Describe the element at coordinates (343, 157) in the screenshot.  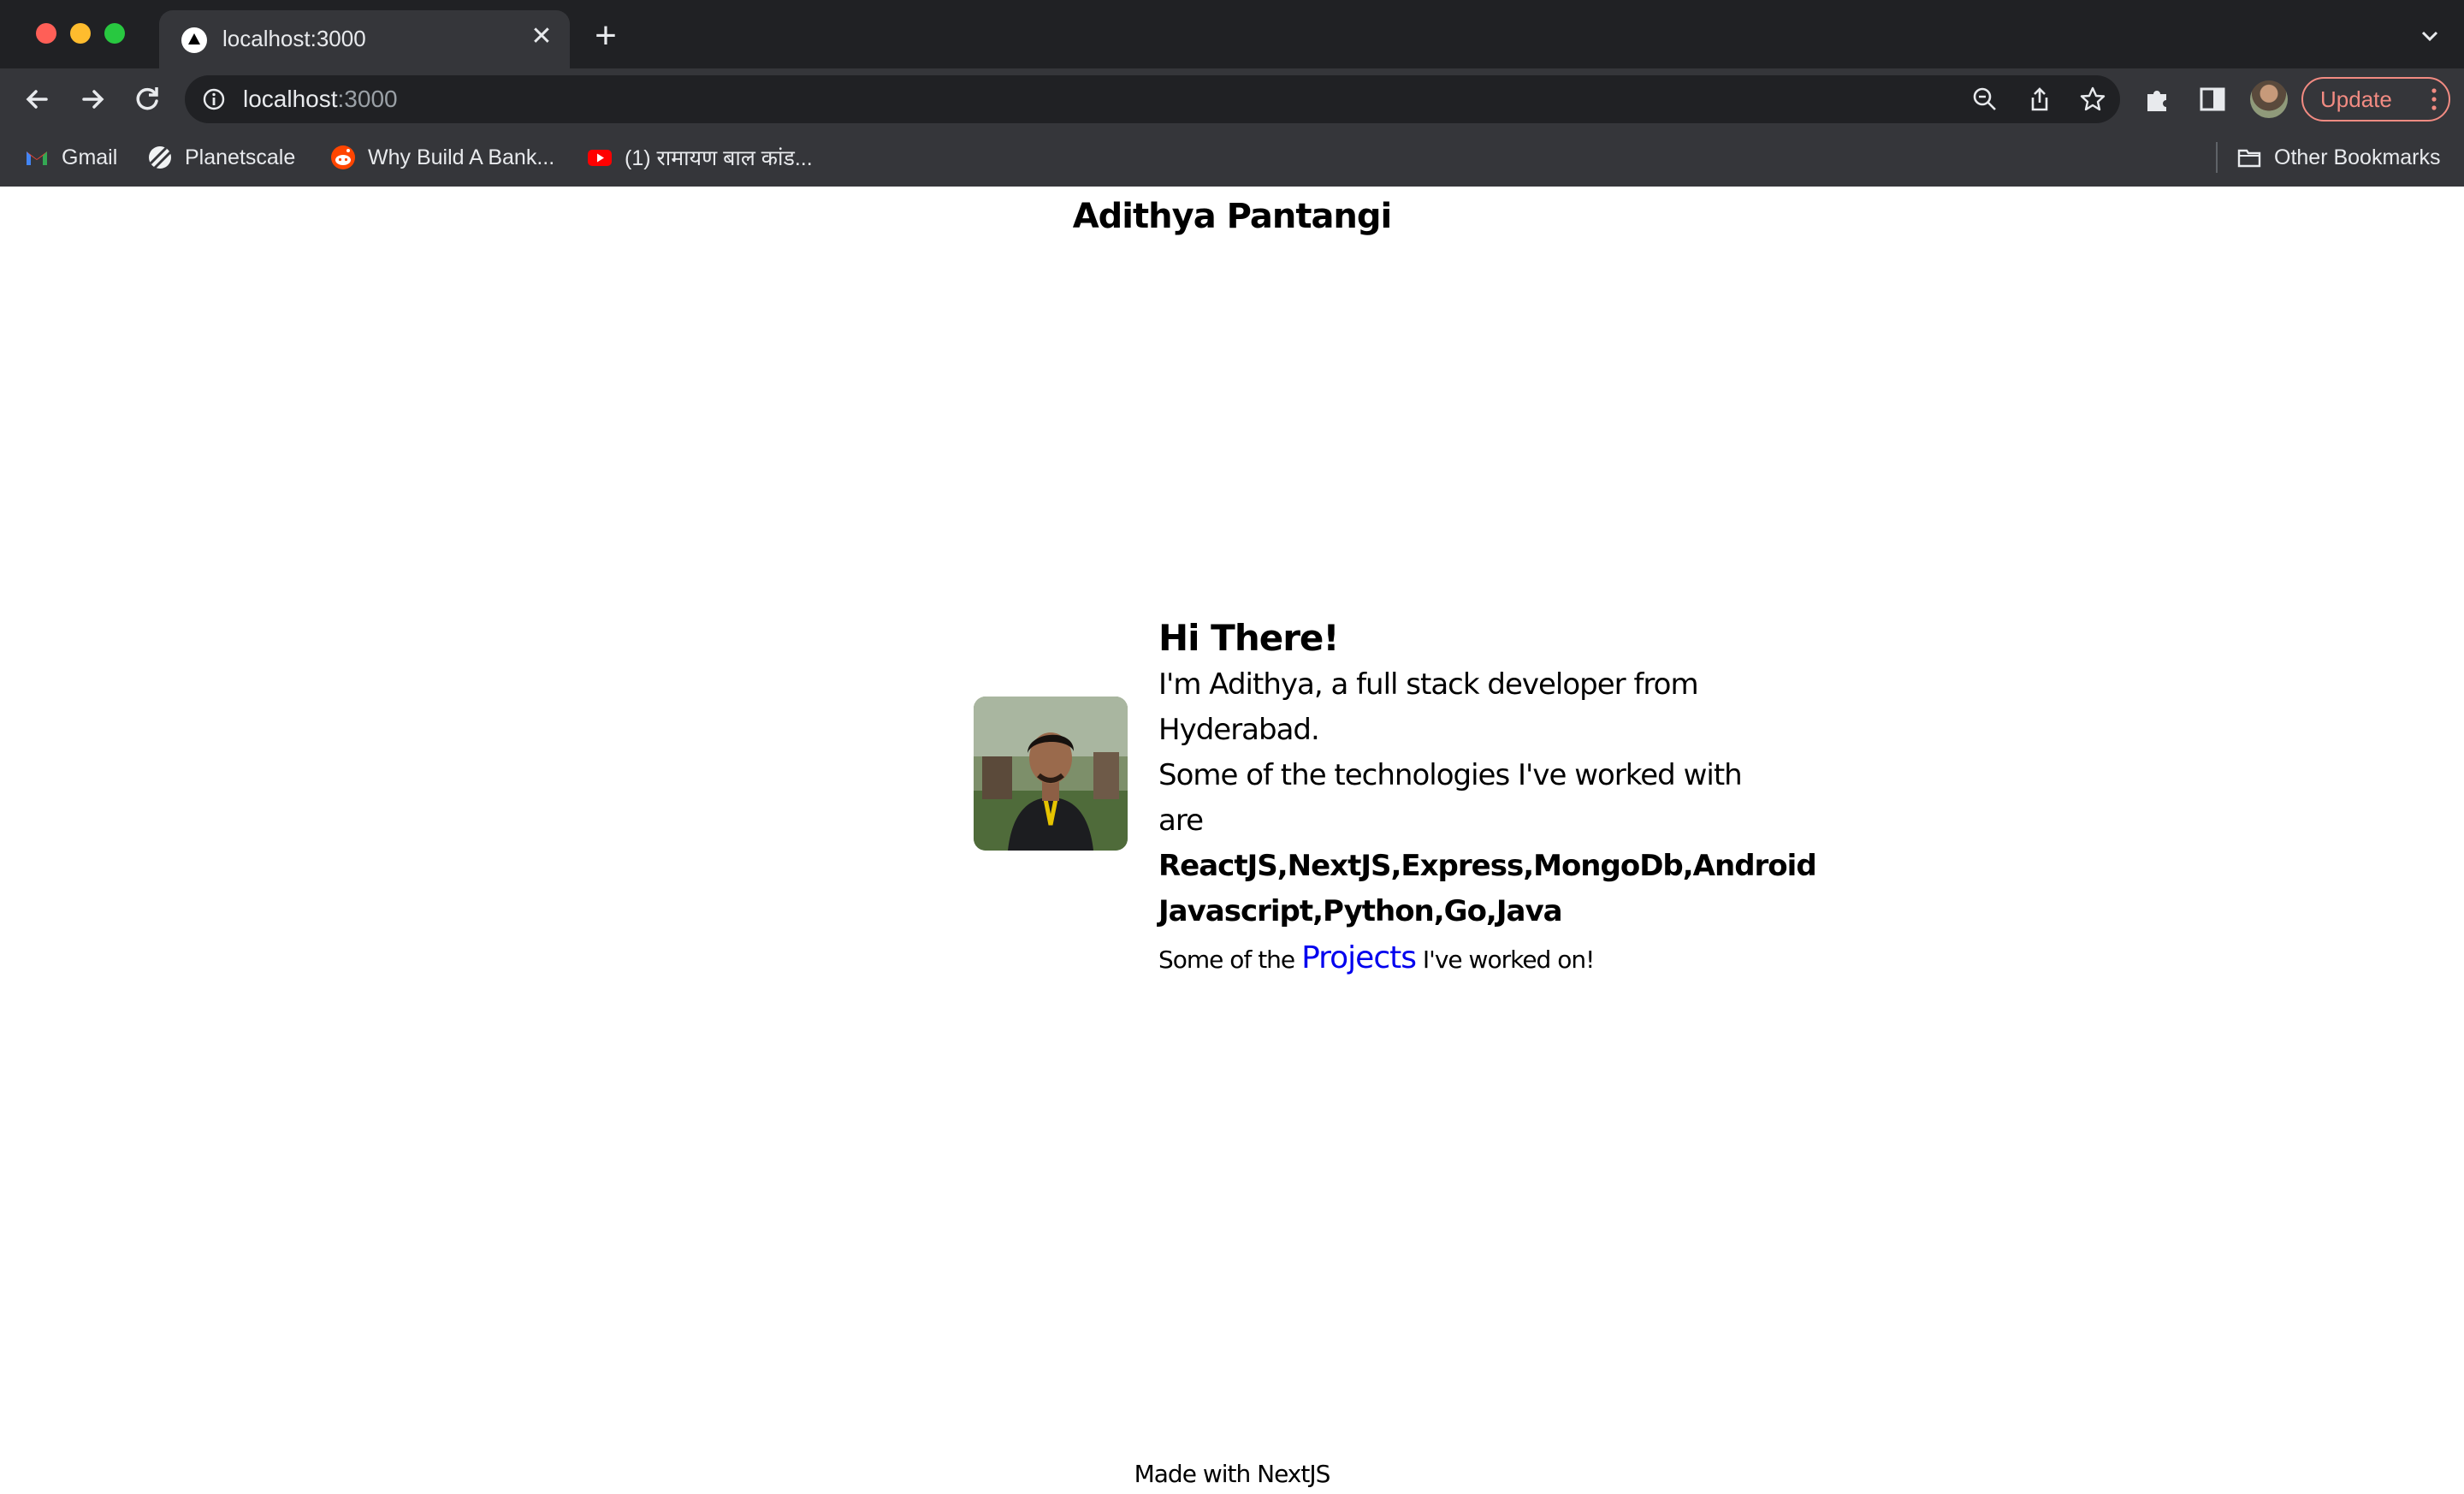
I see `reddit-icon` at that location.